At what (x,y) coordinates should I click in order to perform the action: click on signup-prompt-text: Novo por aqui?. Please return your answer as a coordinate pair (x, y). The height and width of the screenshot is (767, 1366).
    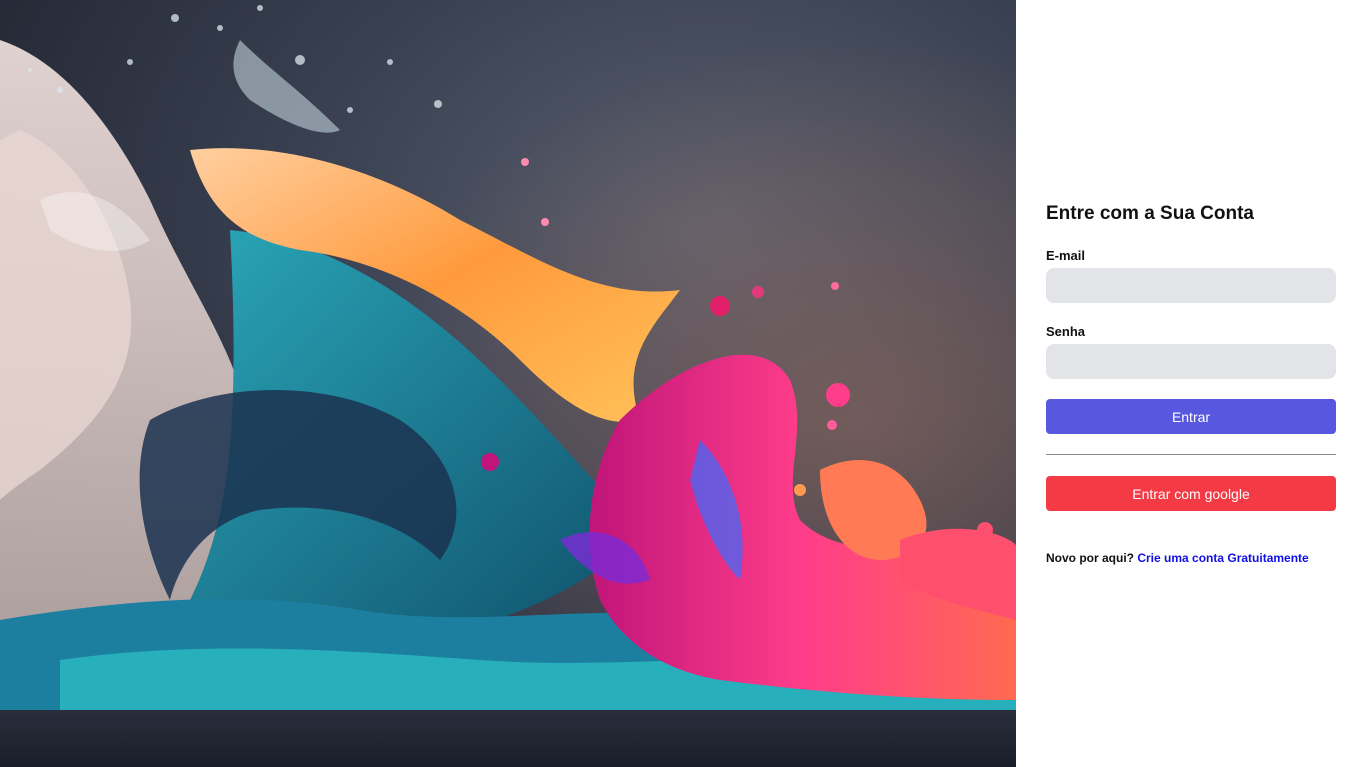
    Looking at the image, I should click on (1092, 558).